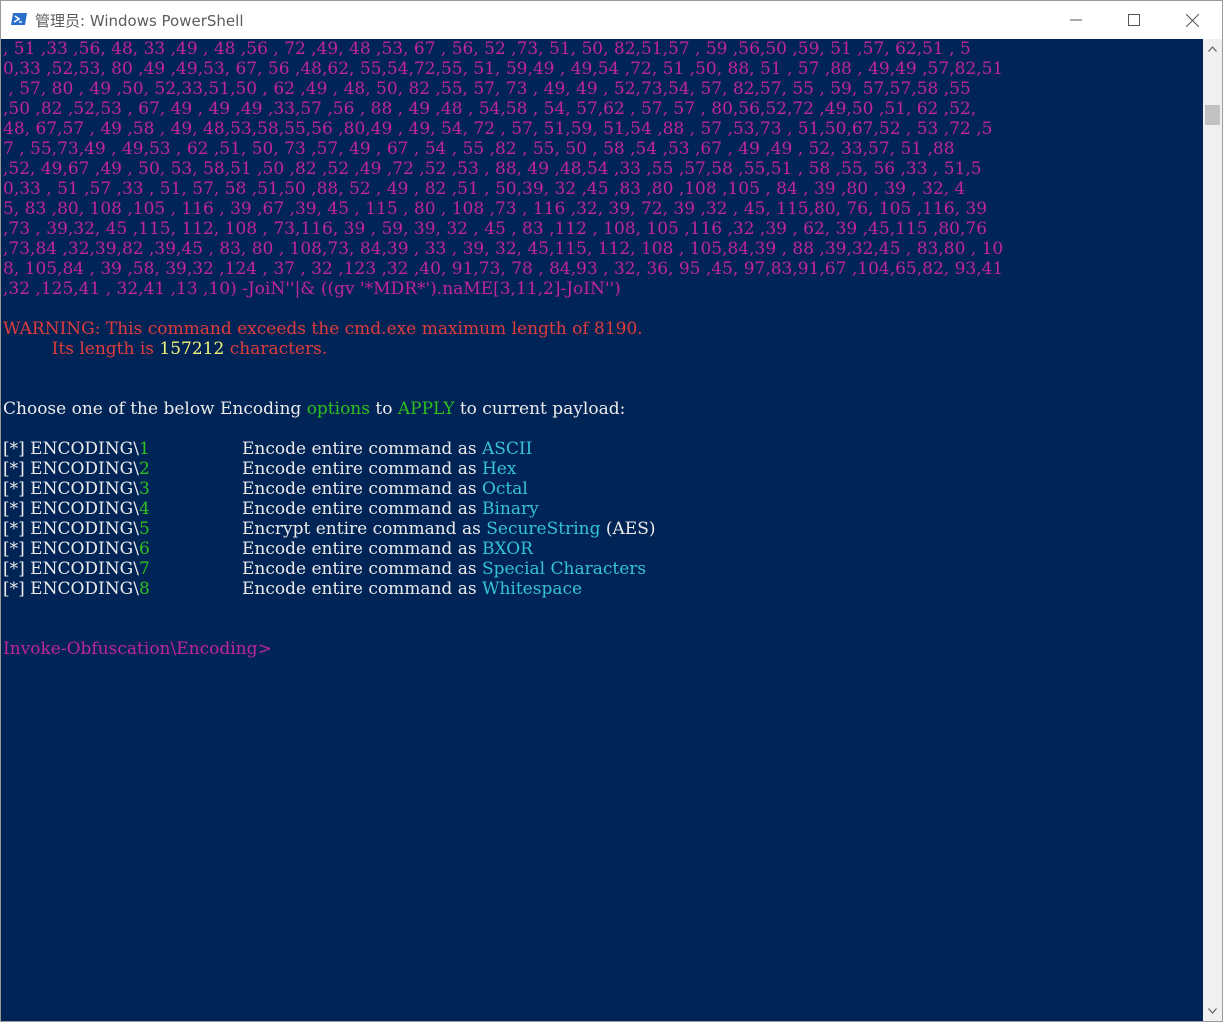 The width and height of the screenshot is (1223, 1022). Describe the element at coordinates (137, 649) in the screenshot. I see `command-prompt: Invoke-Obfuscation\Encoding>` at that location.